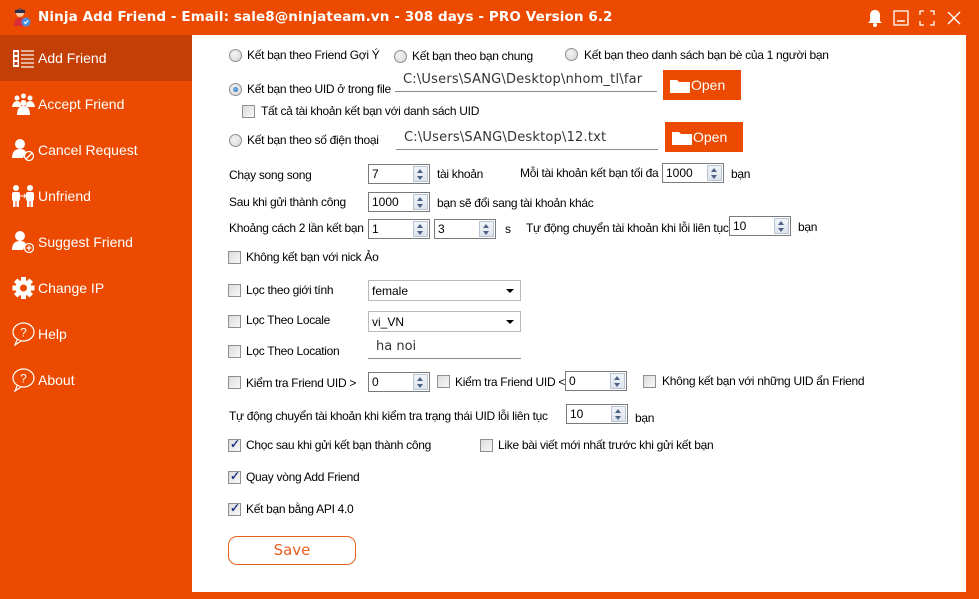 Image resolution: width=979 pixels, height=599 pixels. What do you see at coordinates (313, 140) in the screenshot?
I see `radio-phone-label: Kết bạn theo số điện thoại` at bounding box center [313, 140].